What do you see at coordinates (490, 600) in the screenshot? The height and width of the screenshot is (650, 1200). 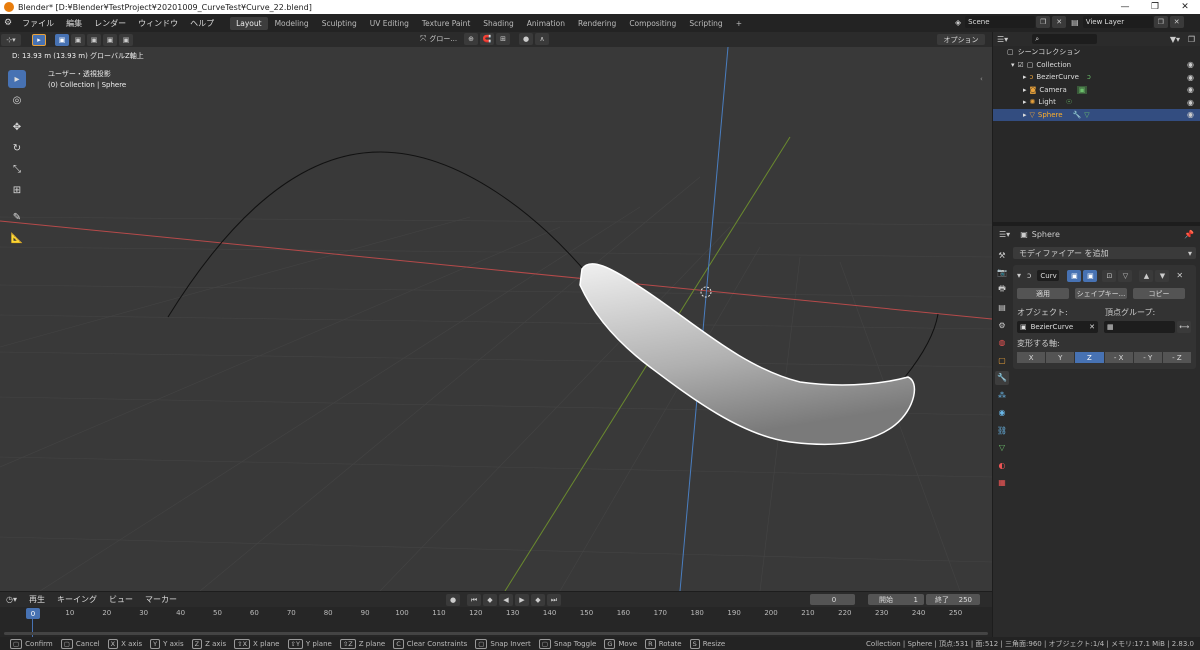 I see `jump-keyframe-back-icon: ◆` at bounding box center [490, 600].